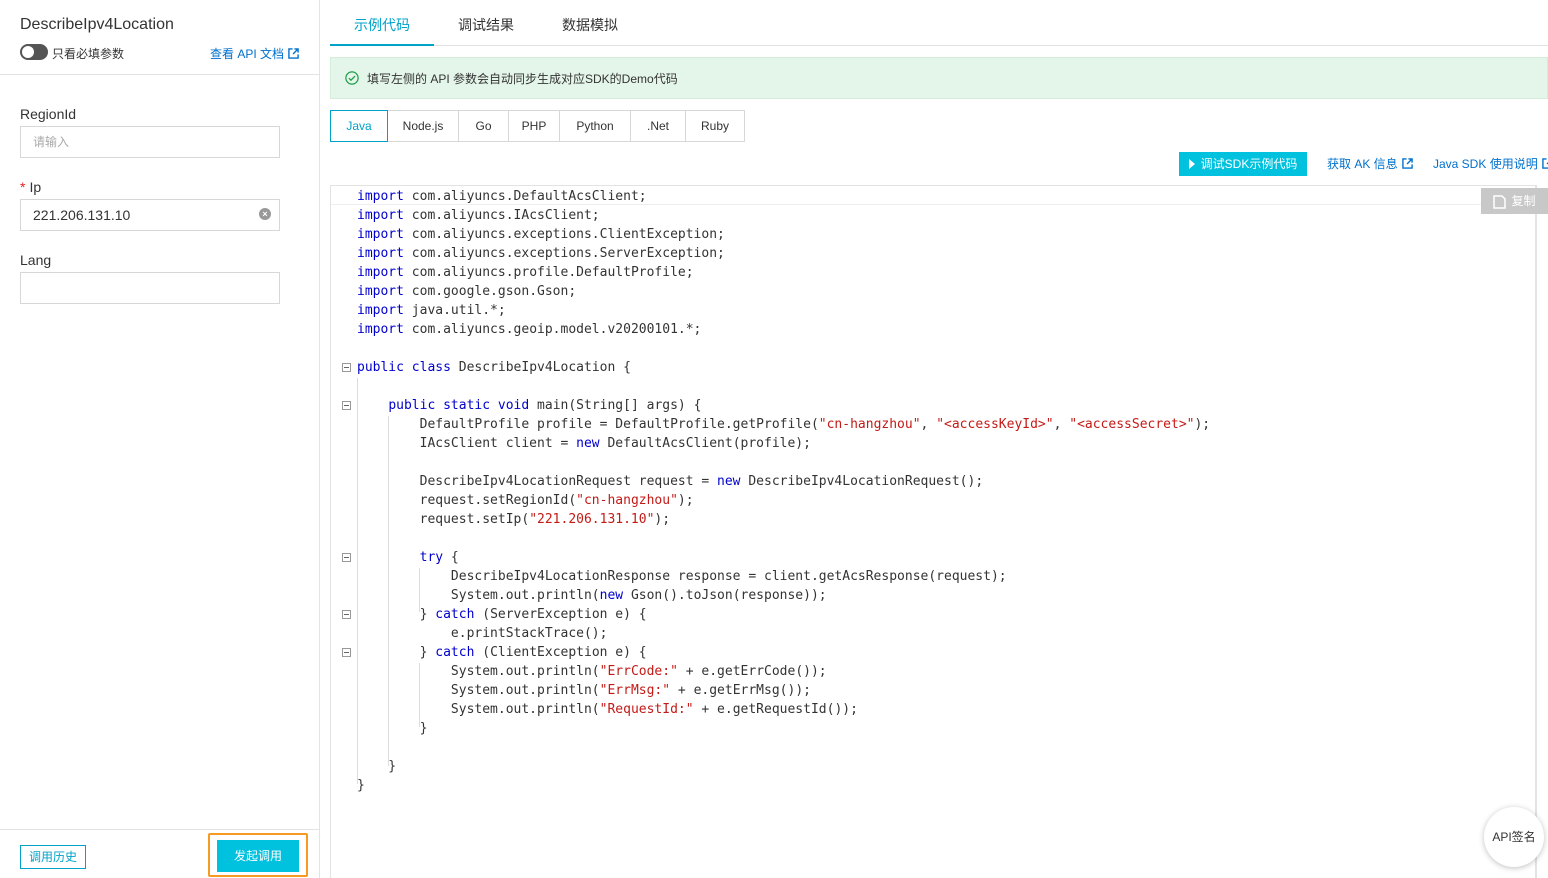  I want to click on code-token: DescribeIpv4Location {, so click(540, 367).